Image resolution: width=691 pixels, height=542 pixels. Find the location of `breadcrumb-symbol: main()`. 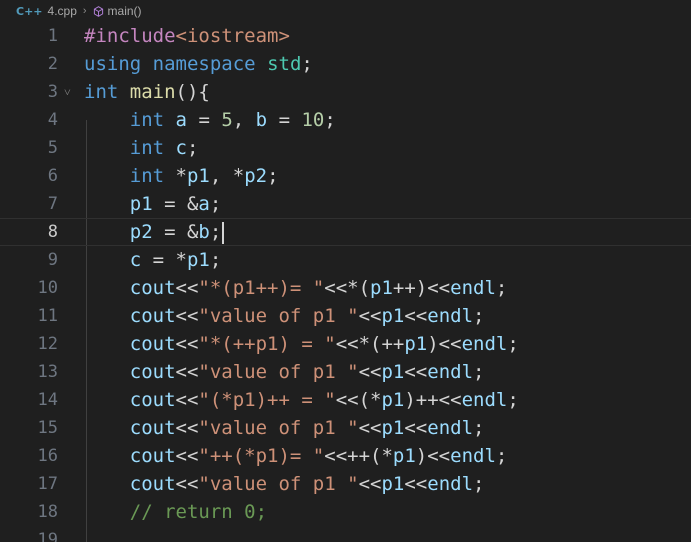

breadcrumb-symbol: main() is located at coordinates (125, 11).